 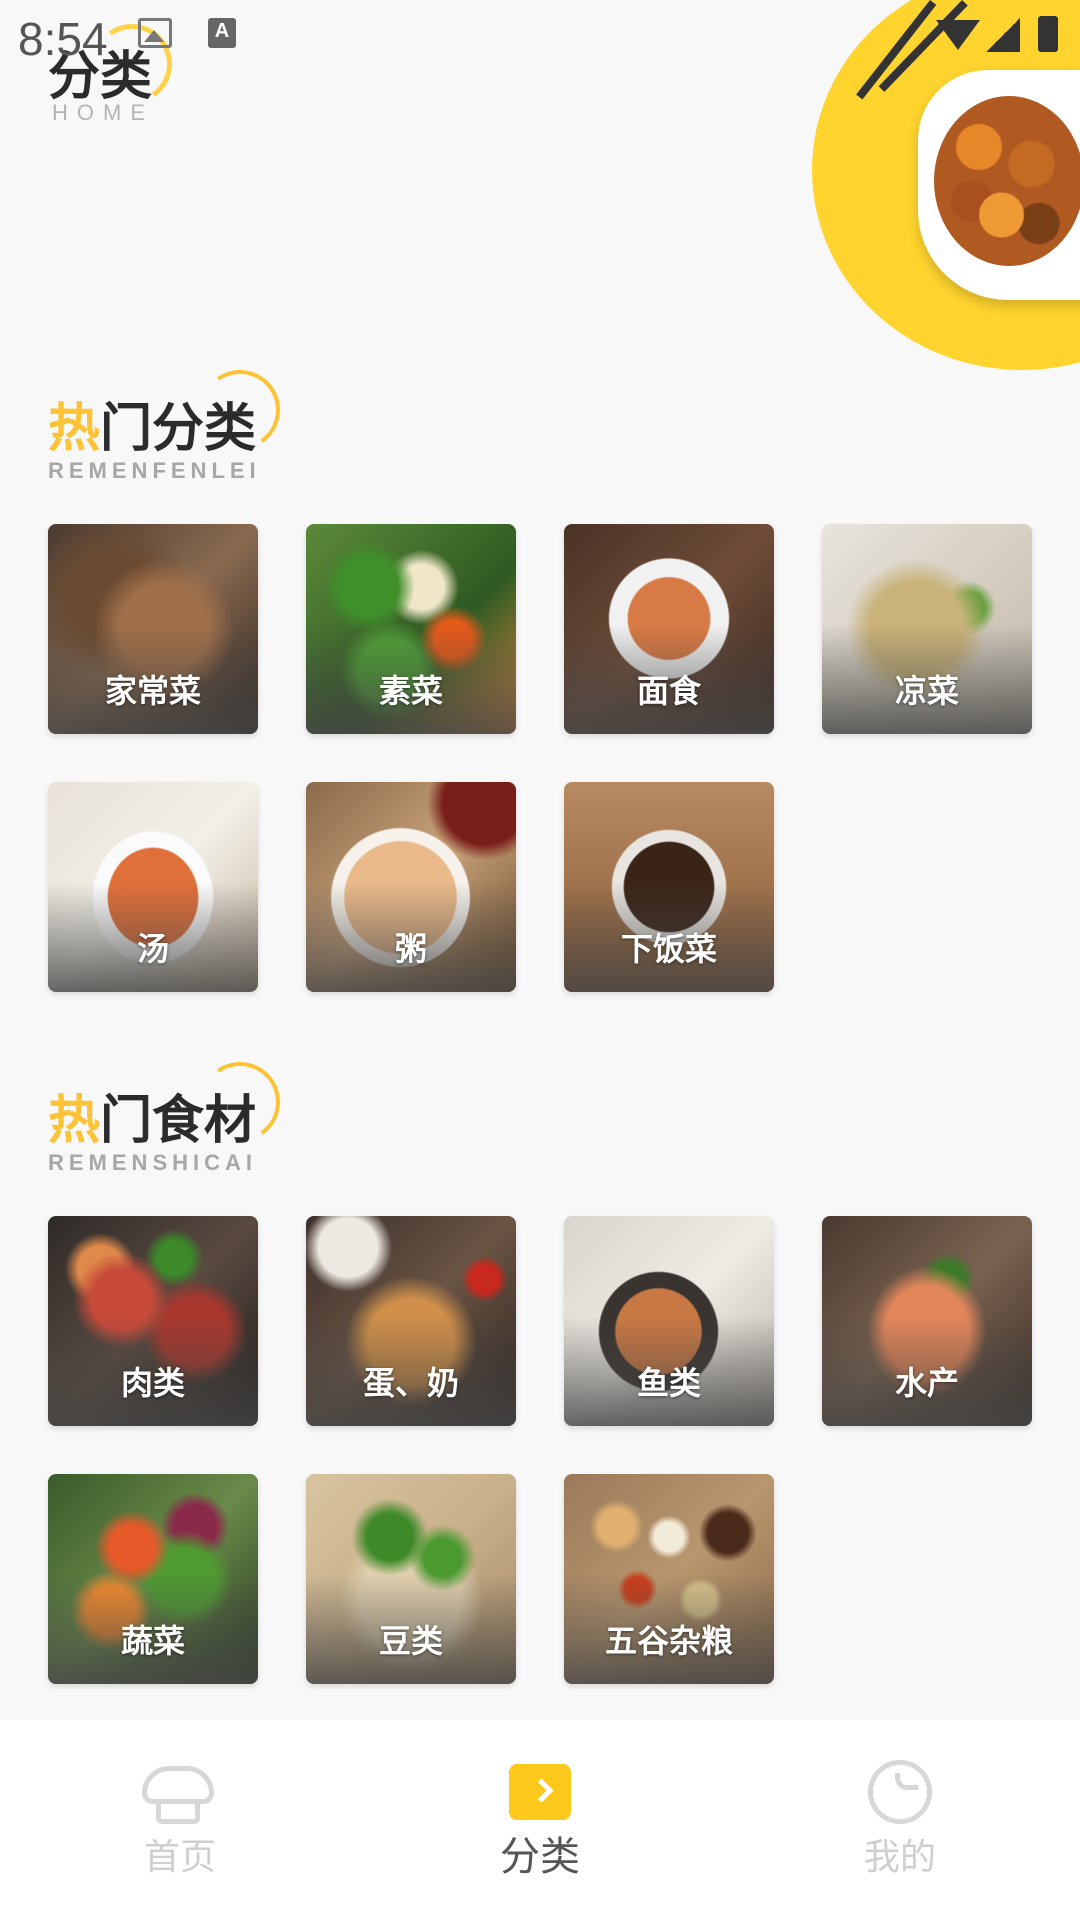 I want to click on tile-label: 家常菜, so click(x=152, y=691).